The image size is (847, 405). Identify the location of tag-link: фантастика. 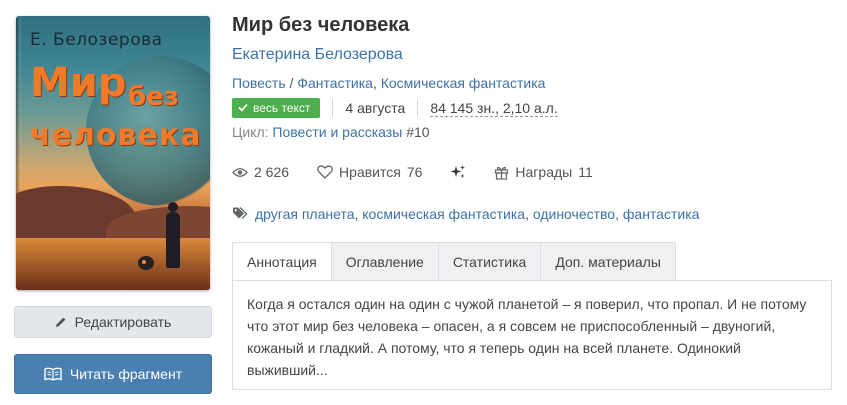
(661, 214).